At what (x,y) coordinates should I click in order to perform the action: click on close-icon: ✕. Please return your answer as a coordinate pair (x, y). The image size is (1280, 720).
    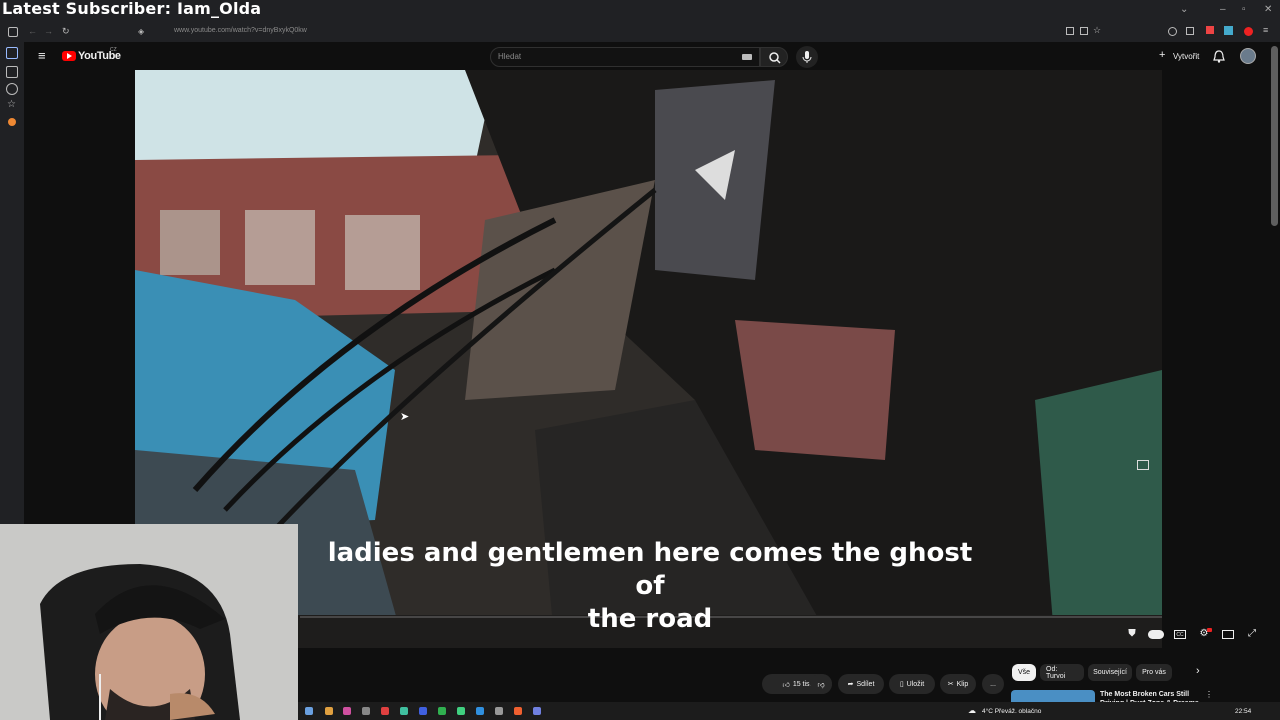
    Looking at the image, I should click on (1268, 9).